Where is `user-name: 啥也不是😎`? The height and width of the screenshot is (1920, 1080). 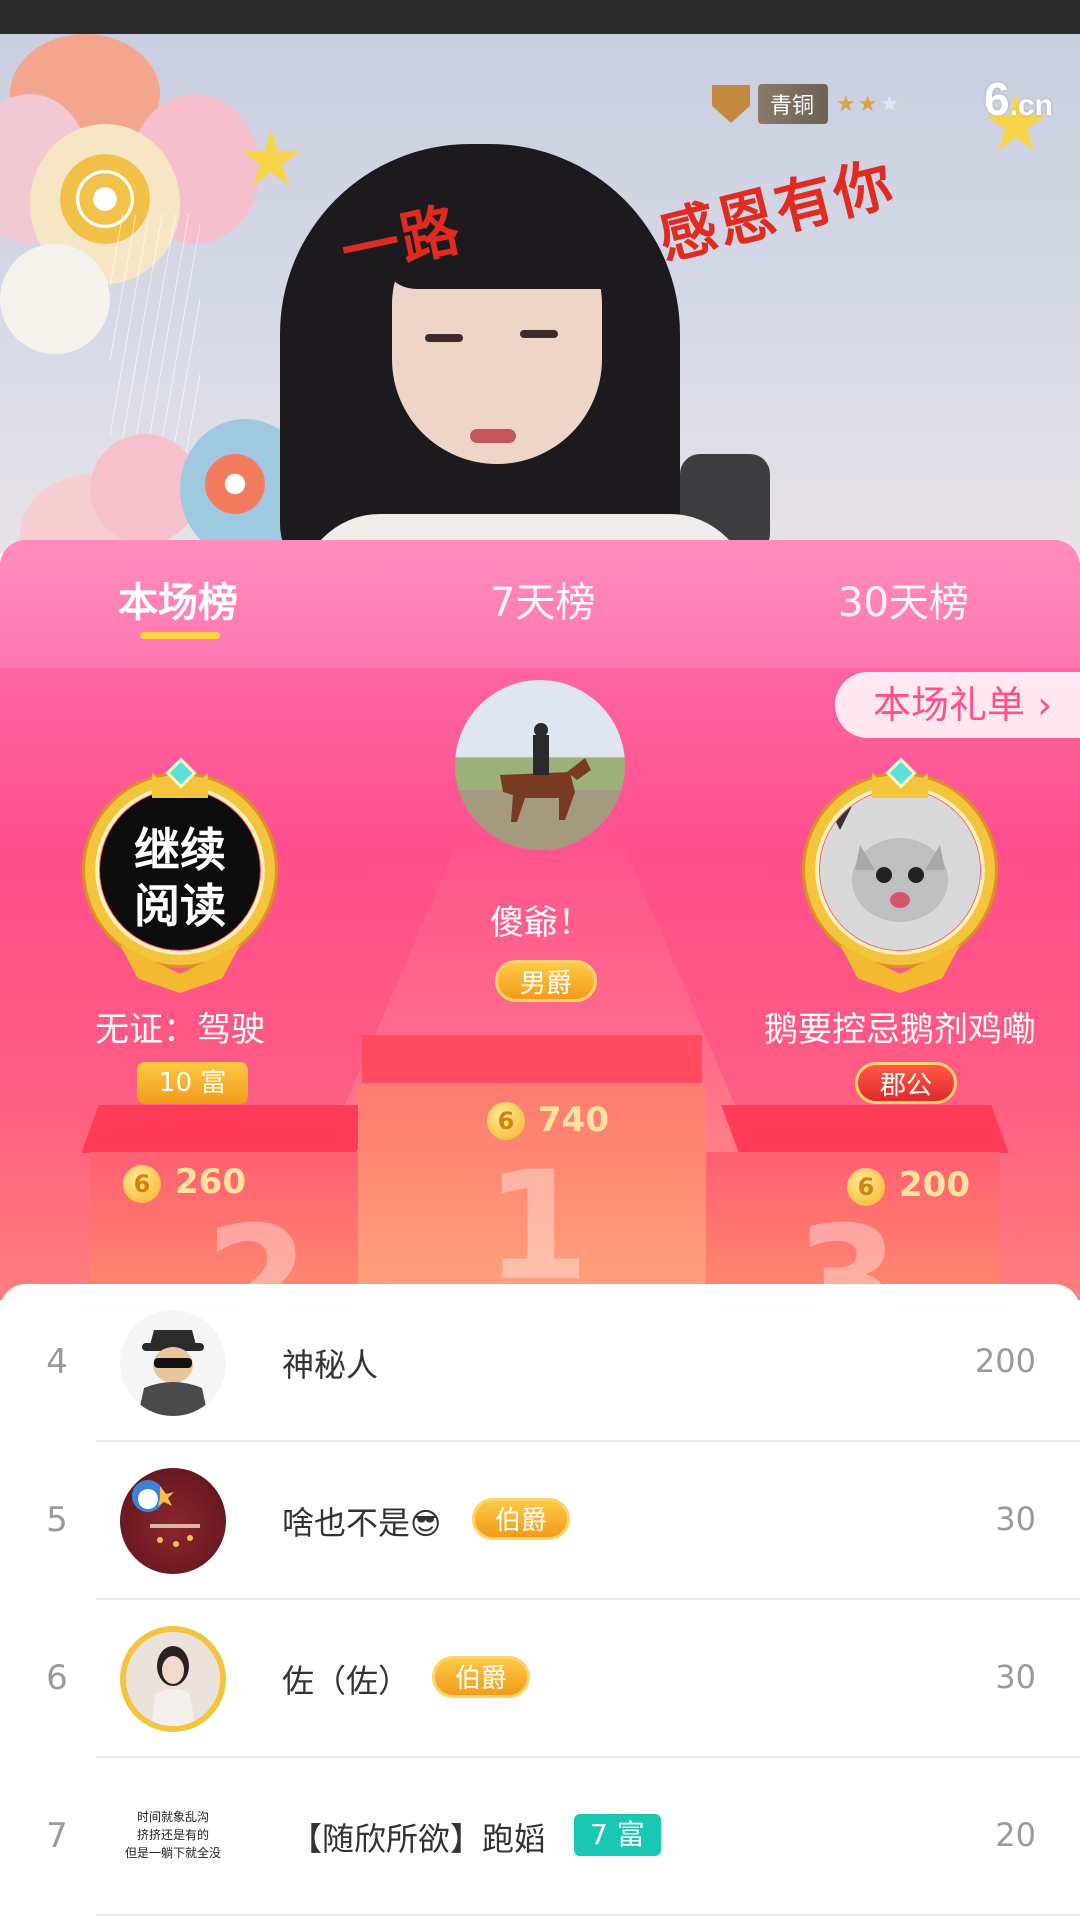 user-name: 啥也不是😎 is located at coordinates (362, 1523).